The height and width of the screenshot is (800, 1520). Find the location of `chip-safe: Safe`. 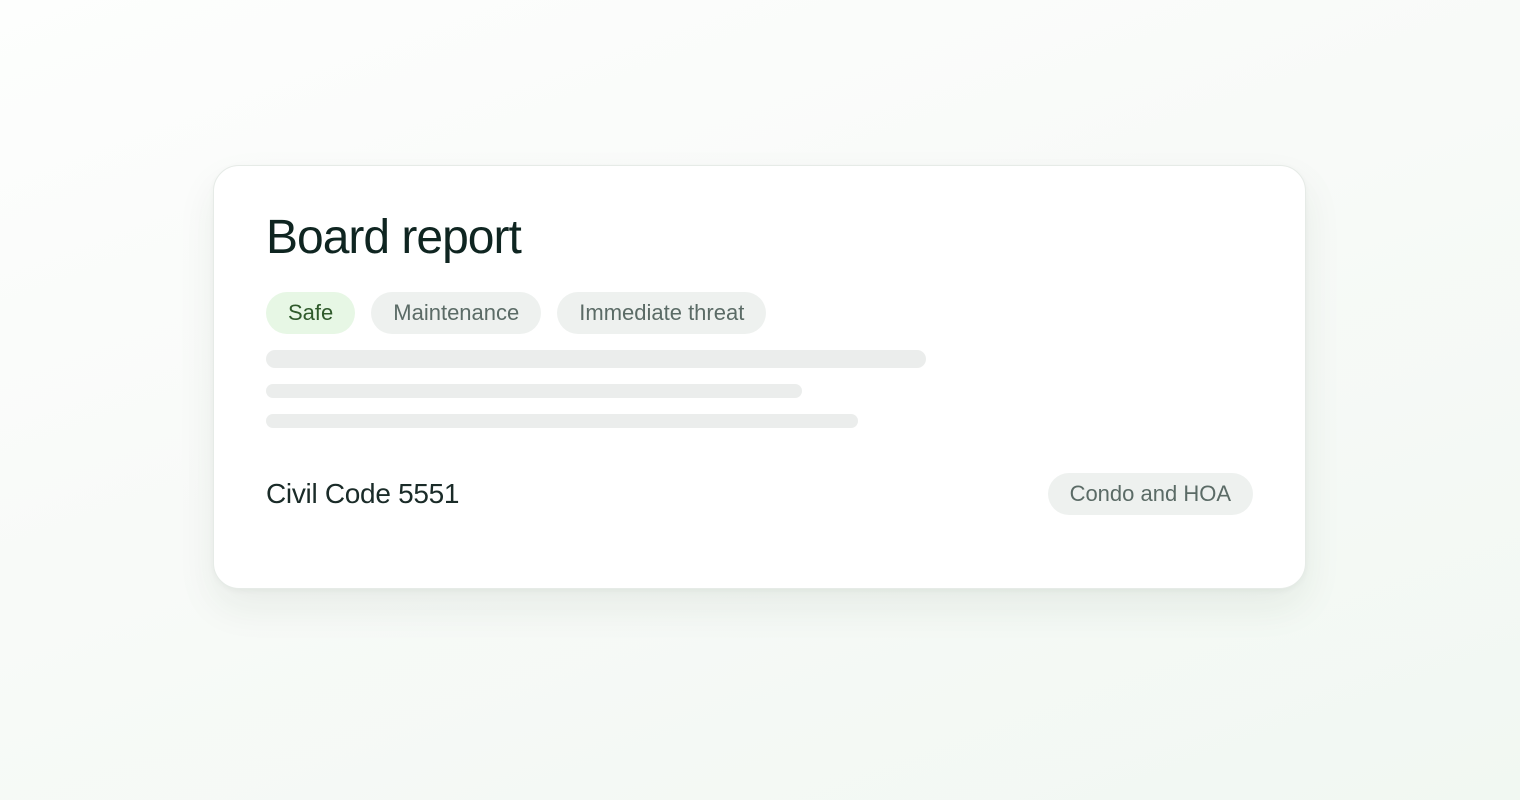

chip-safe: Safe is located at coordinates (311, 313).